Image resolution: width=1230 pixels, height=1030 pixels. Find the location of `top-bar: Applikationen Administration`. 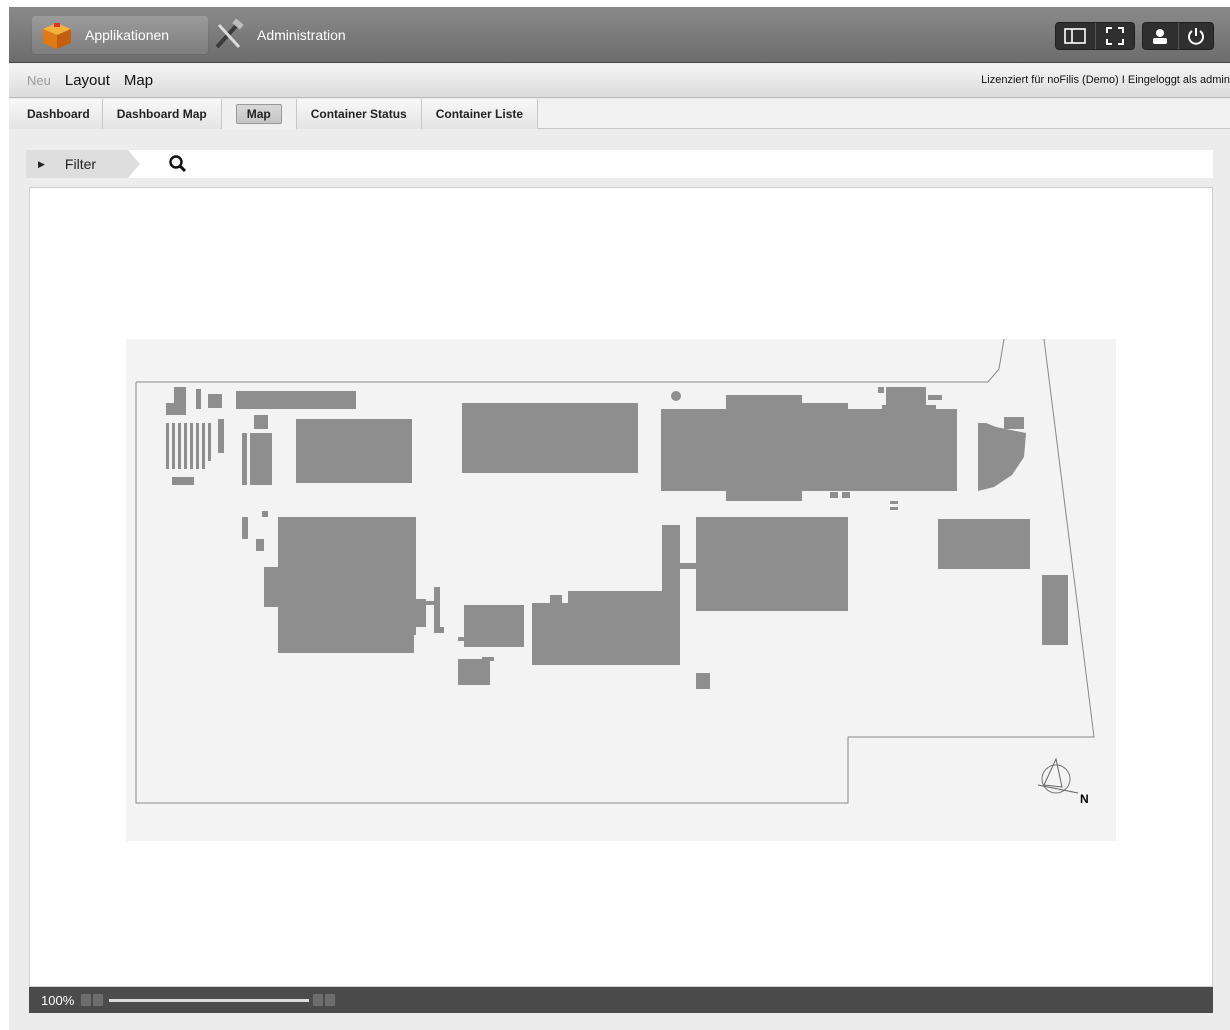

top-bar: Applikationen Administration is located at coordinates (619, 35).